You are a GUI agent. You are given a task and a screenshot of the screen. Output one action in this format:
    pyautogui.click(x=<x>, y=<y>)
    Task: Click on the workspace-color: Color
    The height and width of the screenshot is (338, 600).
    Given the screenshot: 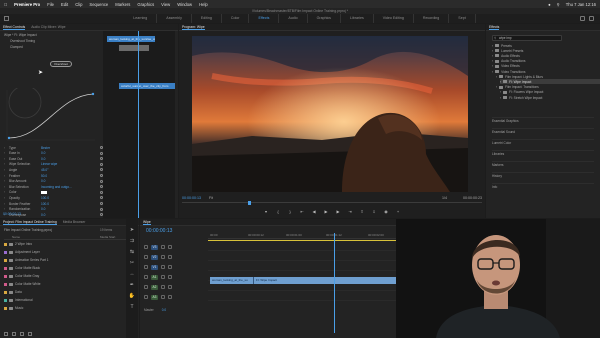 What is the action you would take?
    pyautogui.click(x=236, y=18)
    